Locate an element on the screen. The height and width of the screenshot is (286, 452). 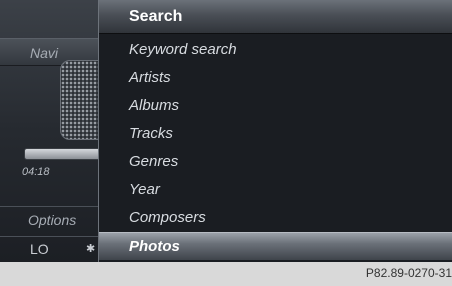
menu-item-year: Year is located at coordinates (275, 190).